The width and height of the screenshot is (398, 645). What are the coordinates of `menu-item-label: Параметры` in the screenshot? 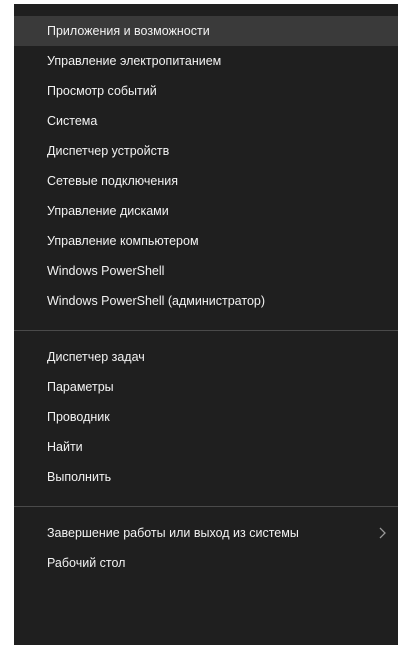 It's located at (80, 387).